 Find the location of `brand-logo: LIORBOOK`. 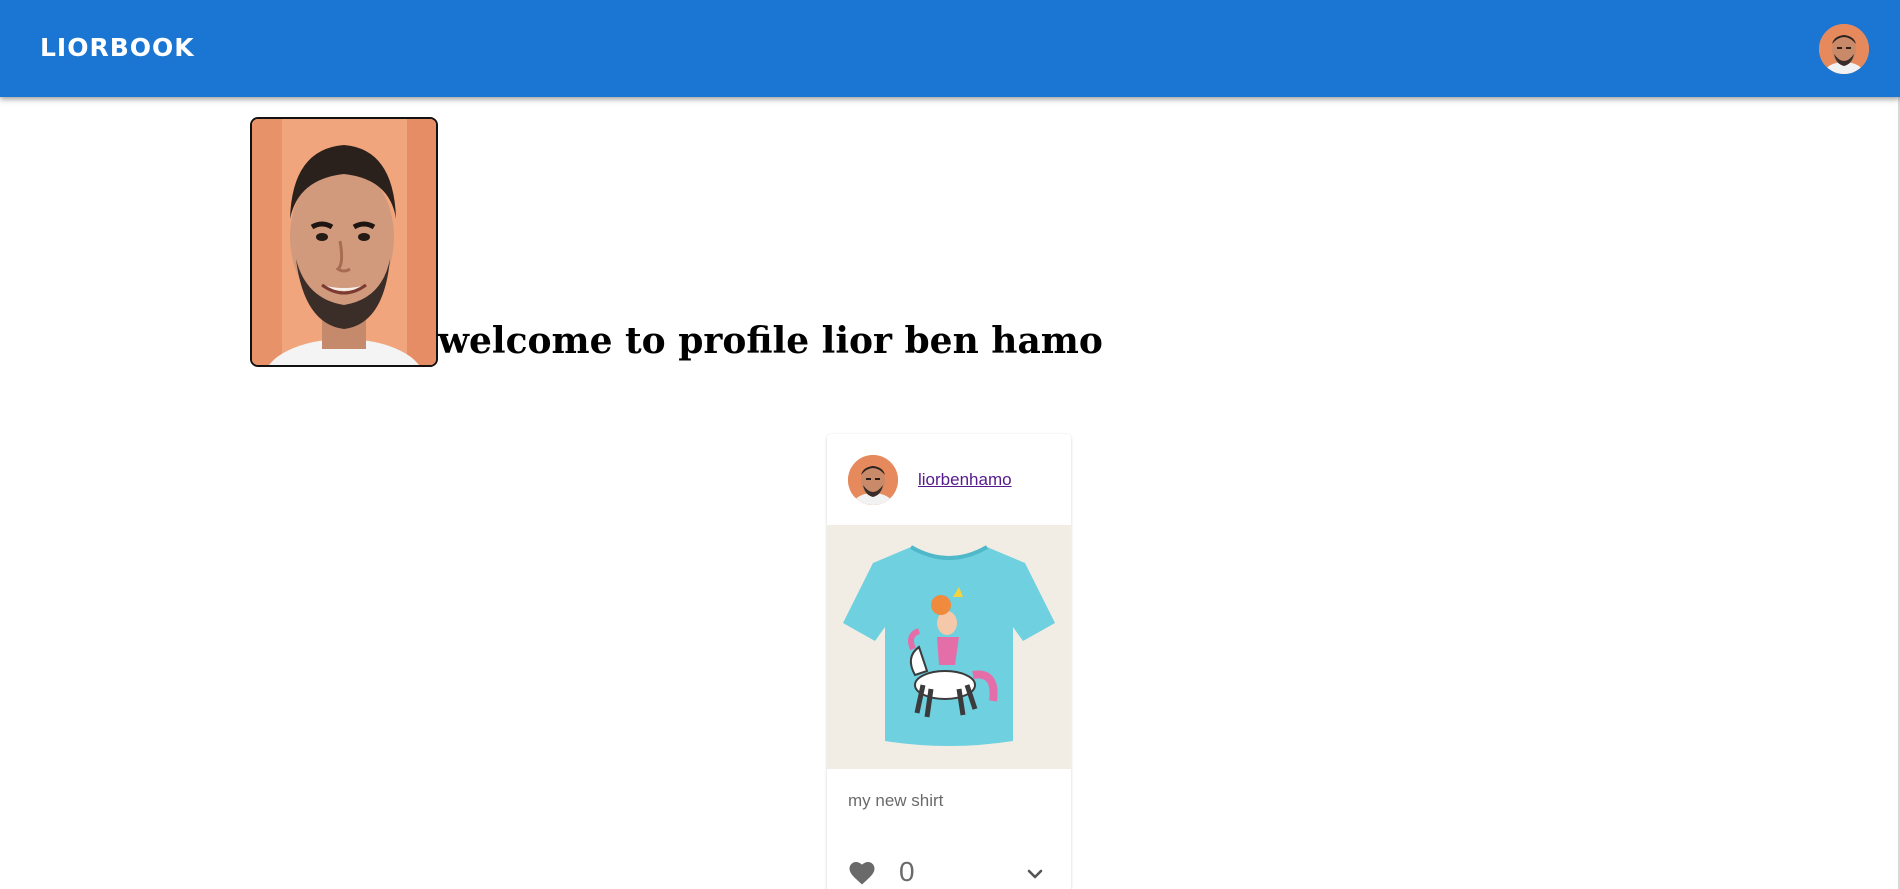

brand-logo: LIORBOOK is located at coordinates (117, 47).